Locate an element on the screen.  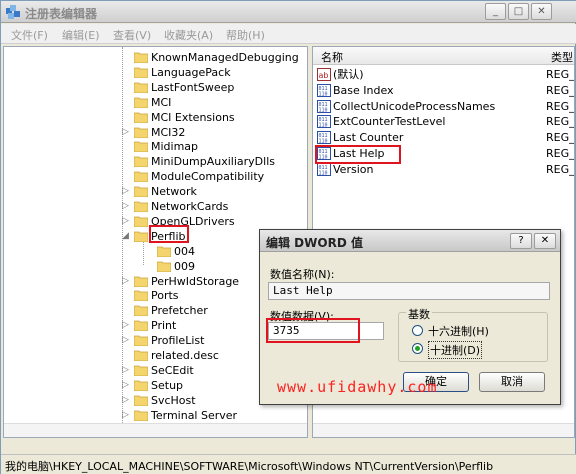
minimize-button: _ is located at coordinates (495, 11).